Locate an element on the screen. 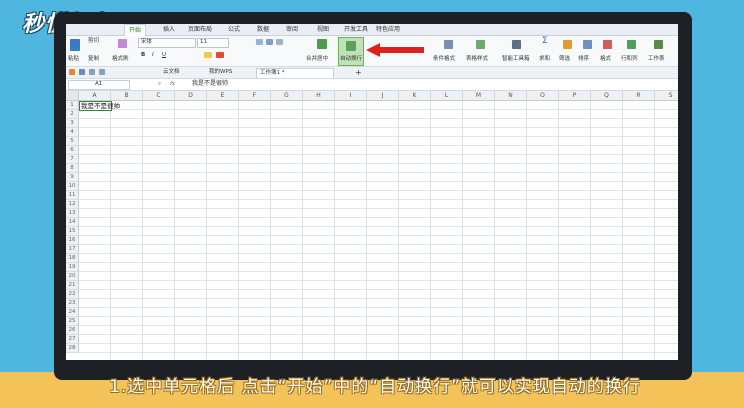 The image size is (744, 408). row-header-13: 13 is located at coordinates (72, 213).